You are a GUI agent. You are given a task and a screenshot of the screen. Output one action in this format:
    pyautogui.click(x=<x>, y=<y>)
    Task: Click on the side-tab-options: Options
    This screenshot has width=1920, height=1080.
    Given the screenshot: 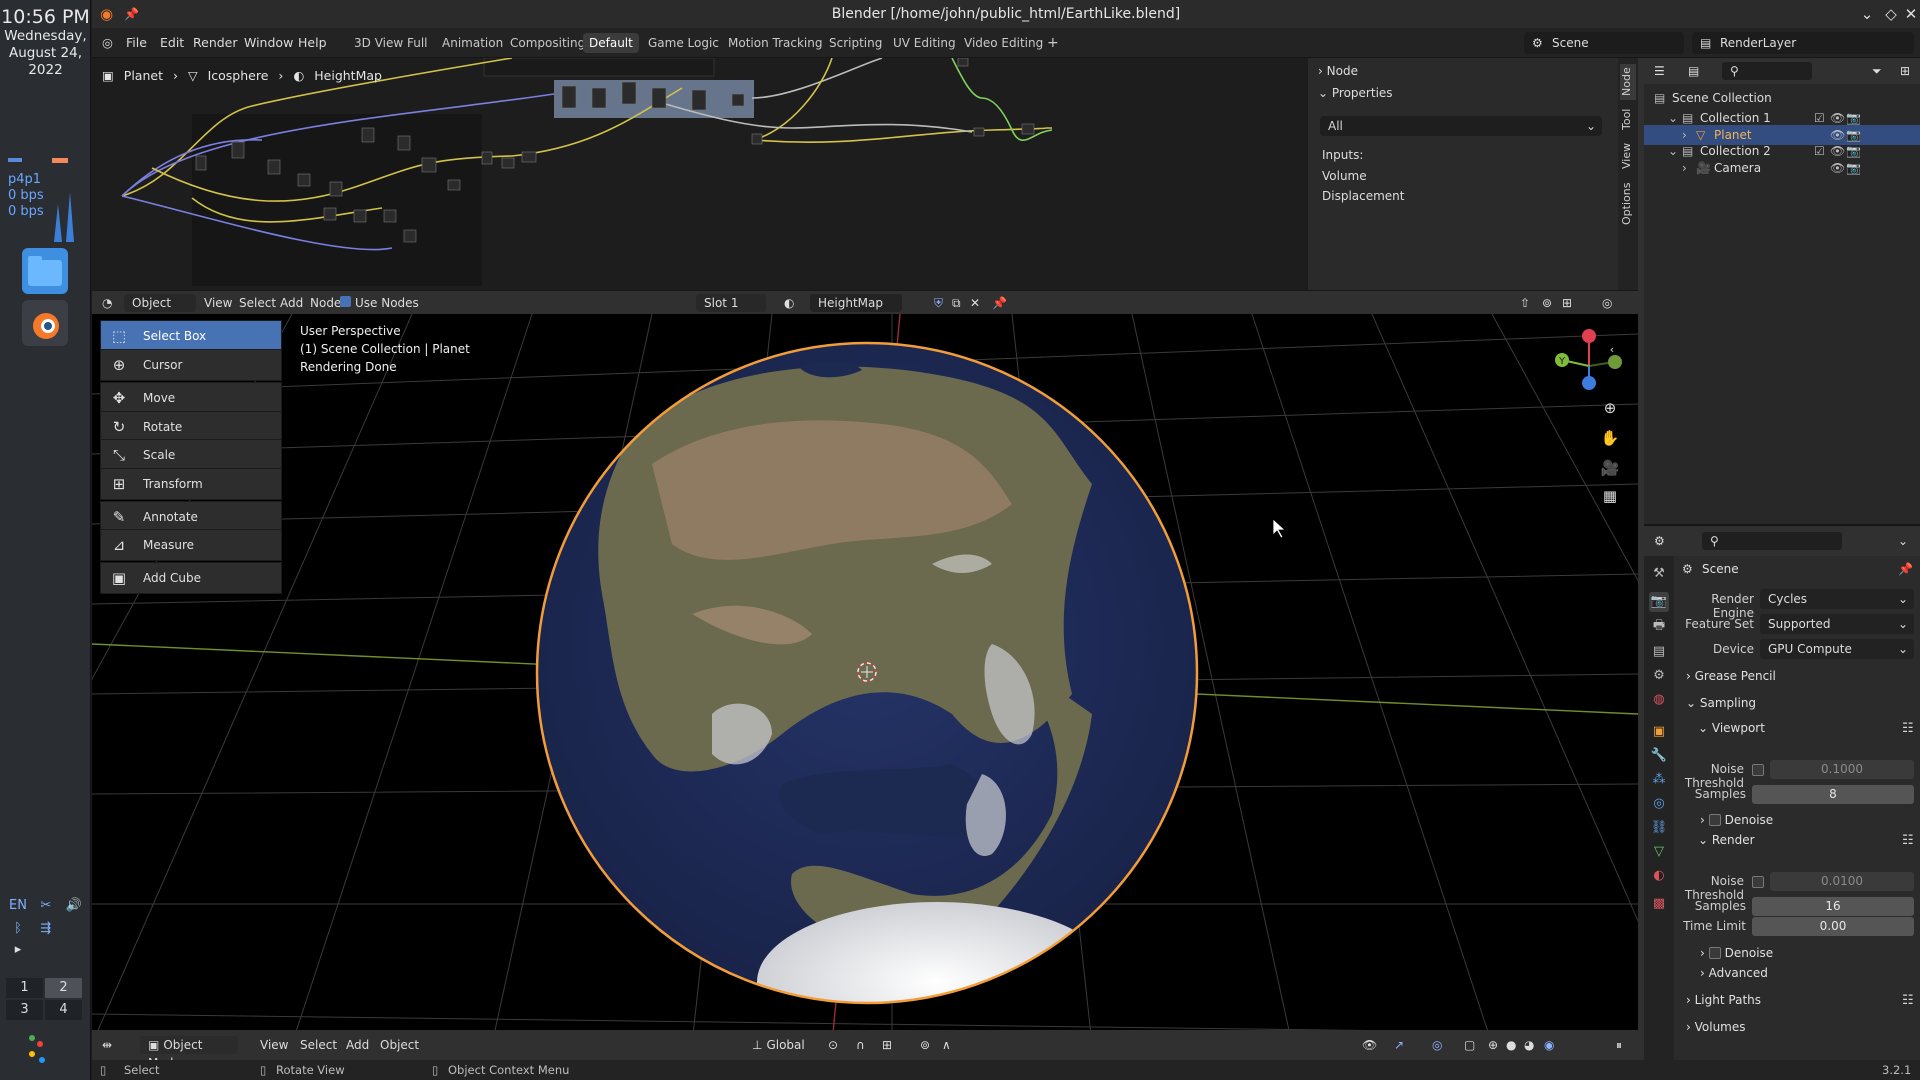 What is the action you would take?
    pyautogui.click(x=1628, y=204)
    